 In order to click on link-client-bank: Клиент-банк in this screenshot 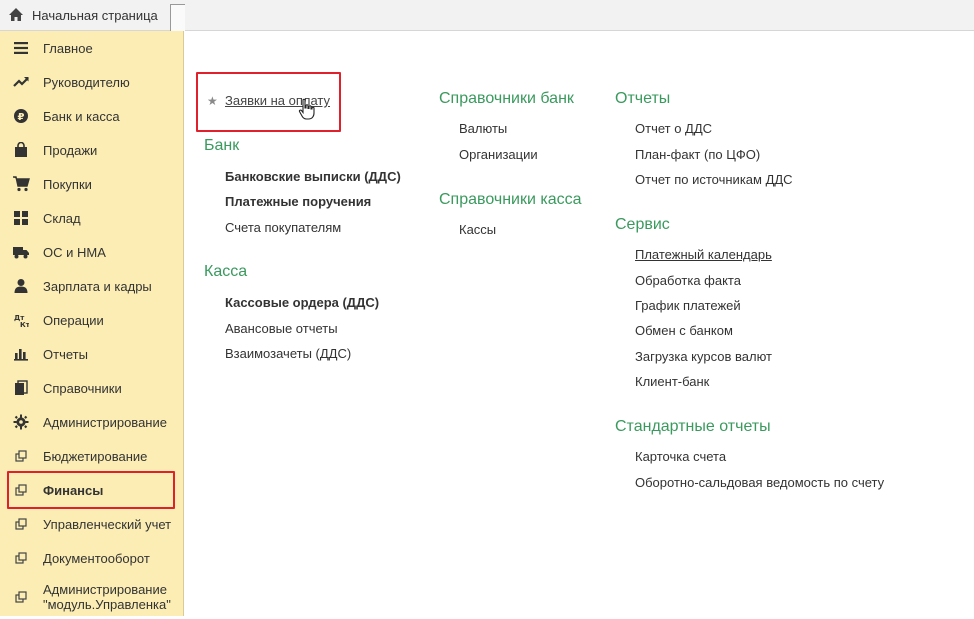, I will do `click(672, 381)`.